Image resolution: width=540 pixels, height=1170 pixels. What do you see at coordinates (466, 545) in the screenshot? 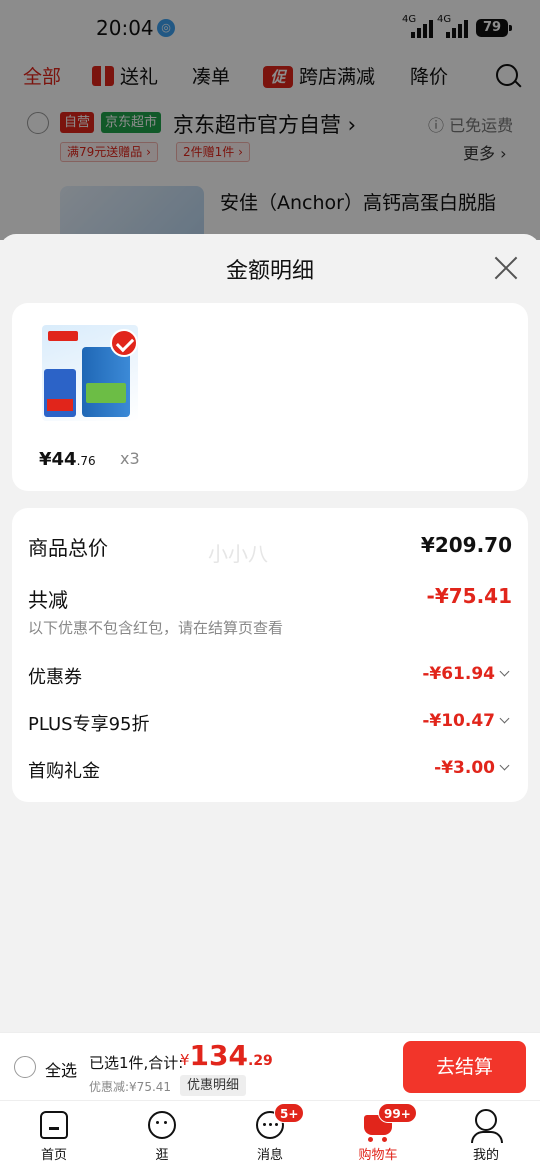
I see `total-price-value: ¥209.70` at bounding box center [466, 545].